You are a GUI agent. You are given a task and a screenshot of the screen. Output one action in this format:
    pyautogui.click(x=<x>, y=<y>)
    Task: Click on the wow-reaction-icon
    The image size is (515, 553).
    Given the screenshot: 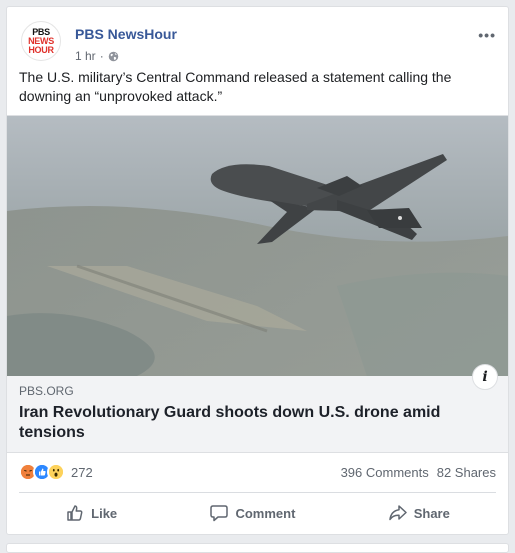 What is the action you would take?
    pyautogui.click(x=56, y=472)
    